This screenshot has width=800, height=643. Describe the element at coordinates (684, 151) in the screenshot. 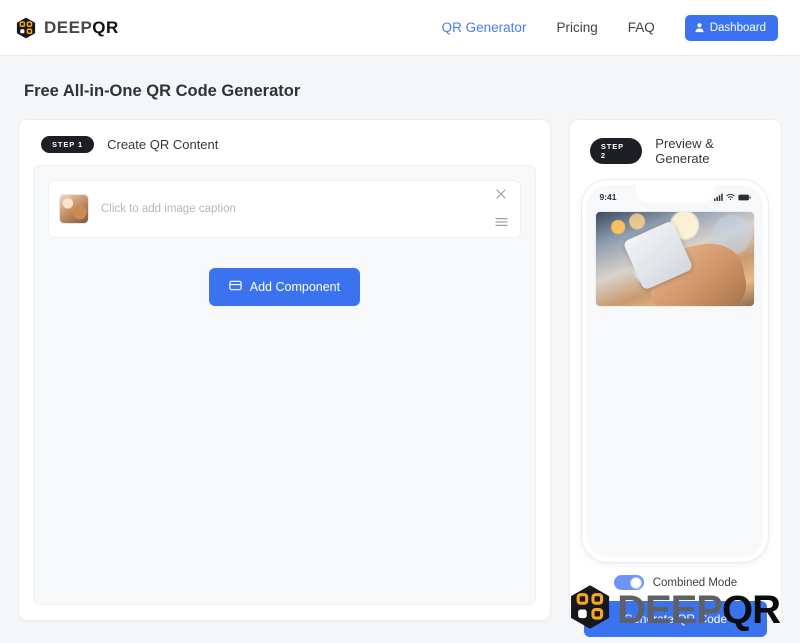

I see `step-2-title: Preview & Generate` at that location.